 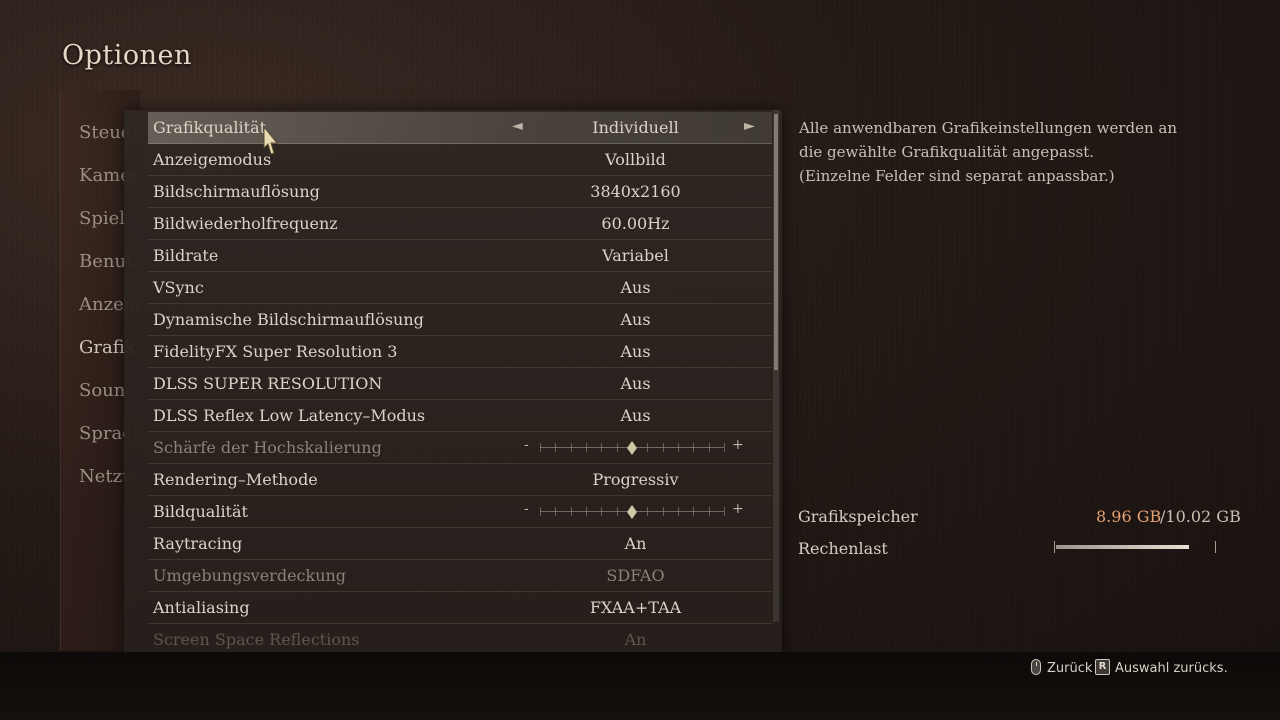 What do you see at coordinates (460, 160) in the screenshot?
I see `setting-row-display-mode: Anzeigemodus Vollbild` at bounding box center [460, 160].